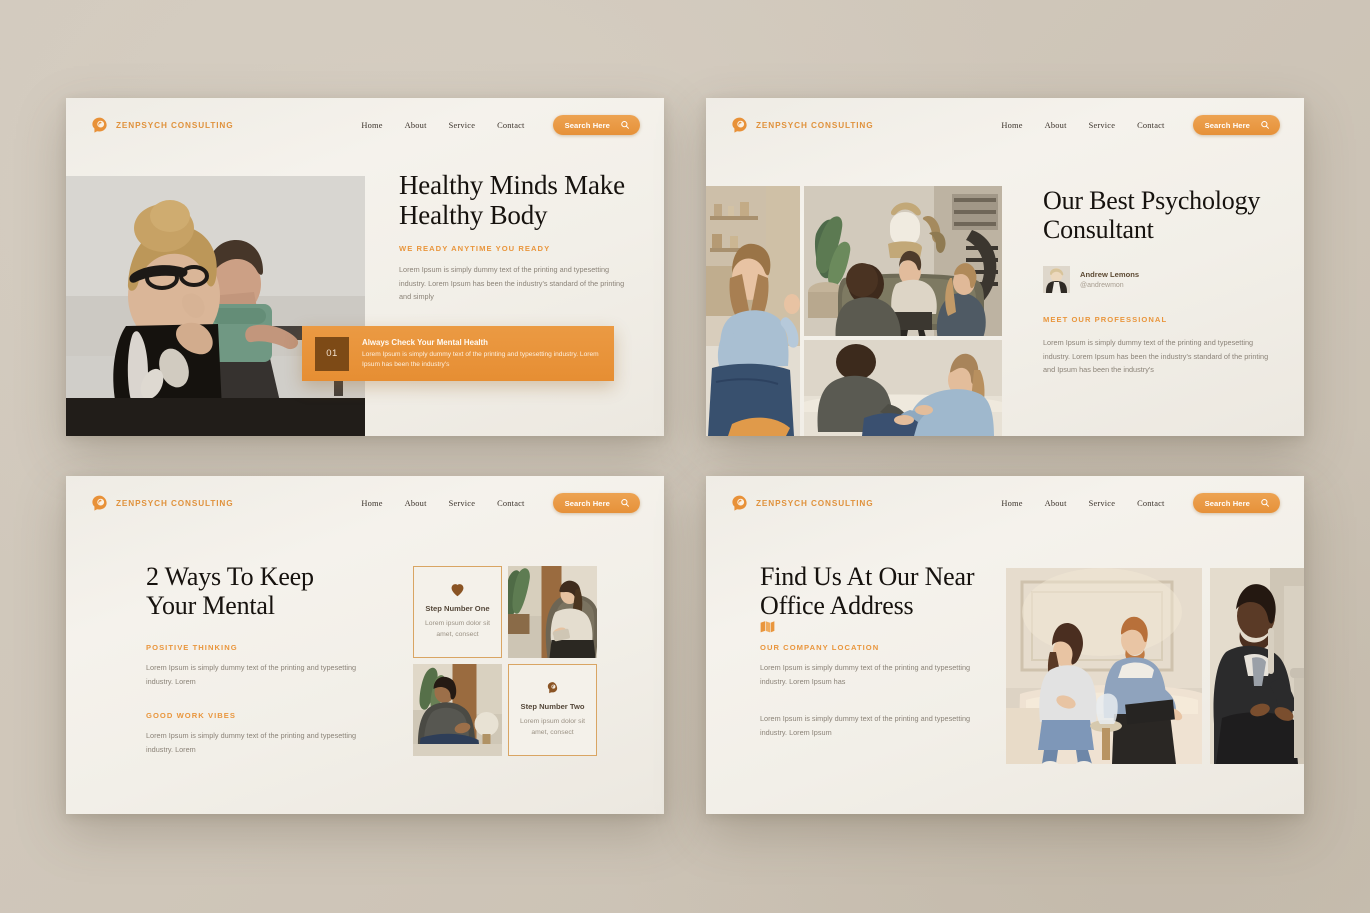 The image size is (1370, 913). What do you see at coordinates (1056, 280) in the screenshot?
I see `avatar` at bounding box center [1056, 280].